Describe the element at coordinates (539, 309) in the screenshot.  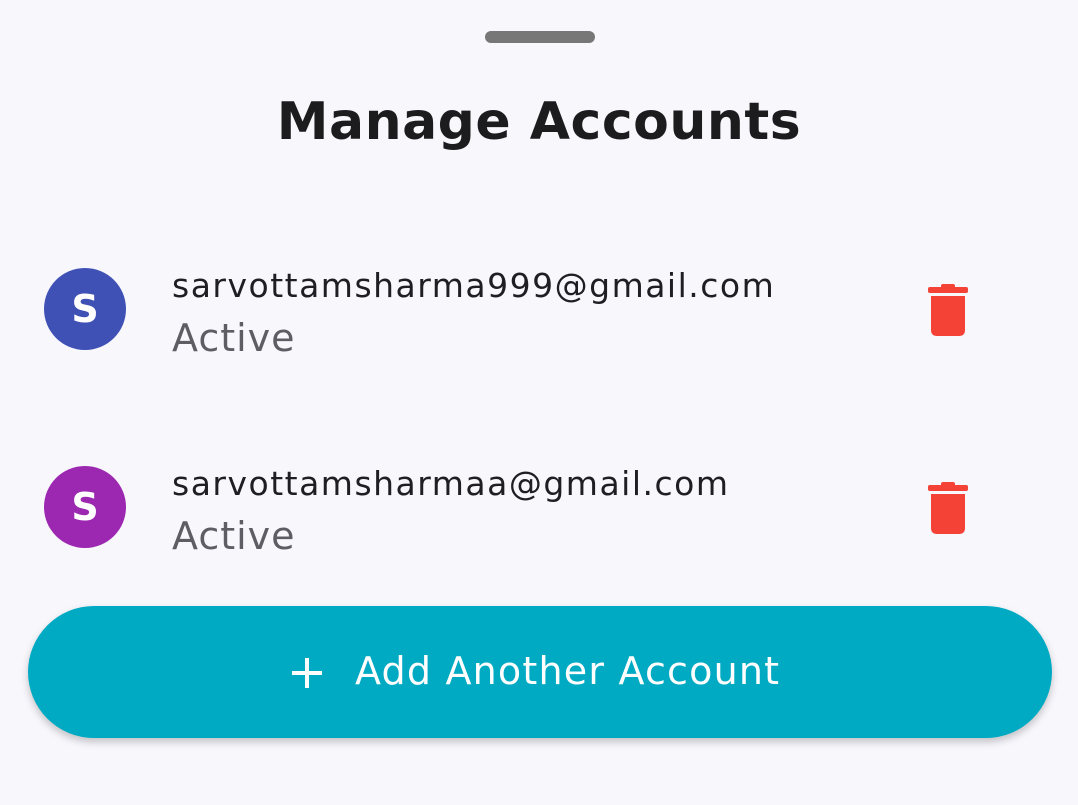
I see `account-row: S sarvottamsharma999@gmail.com Active` at that location.